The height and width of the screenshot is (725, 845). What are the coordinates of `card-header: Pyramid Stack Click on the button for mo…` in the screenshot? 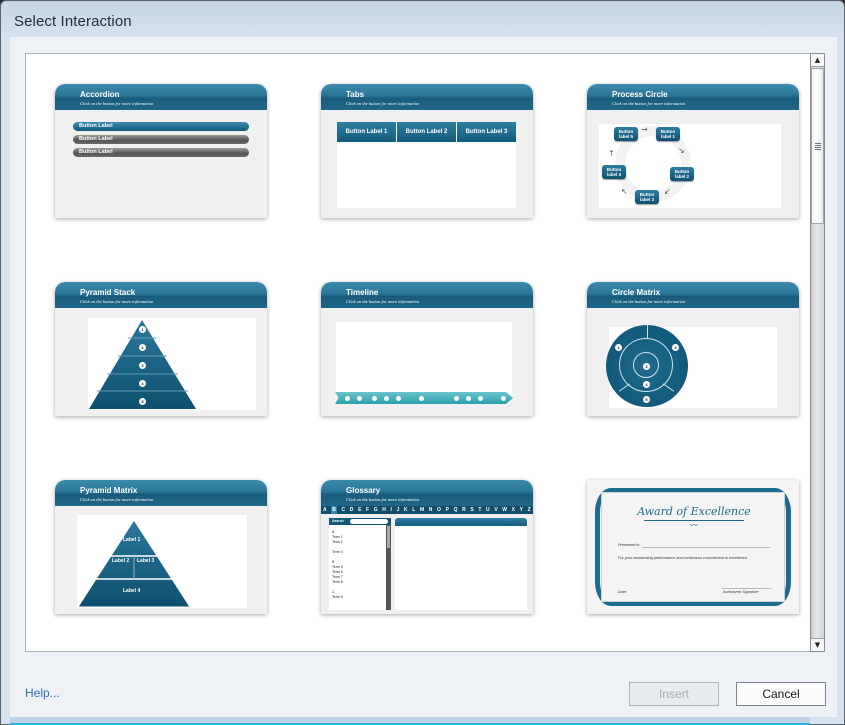 It's located at (161, 295).